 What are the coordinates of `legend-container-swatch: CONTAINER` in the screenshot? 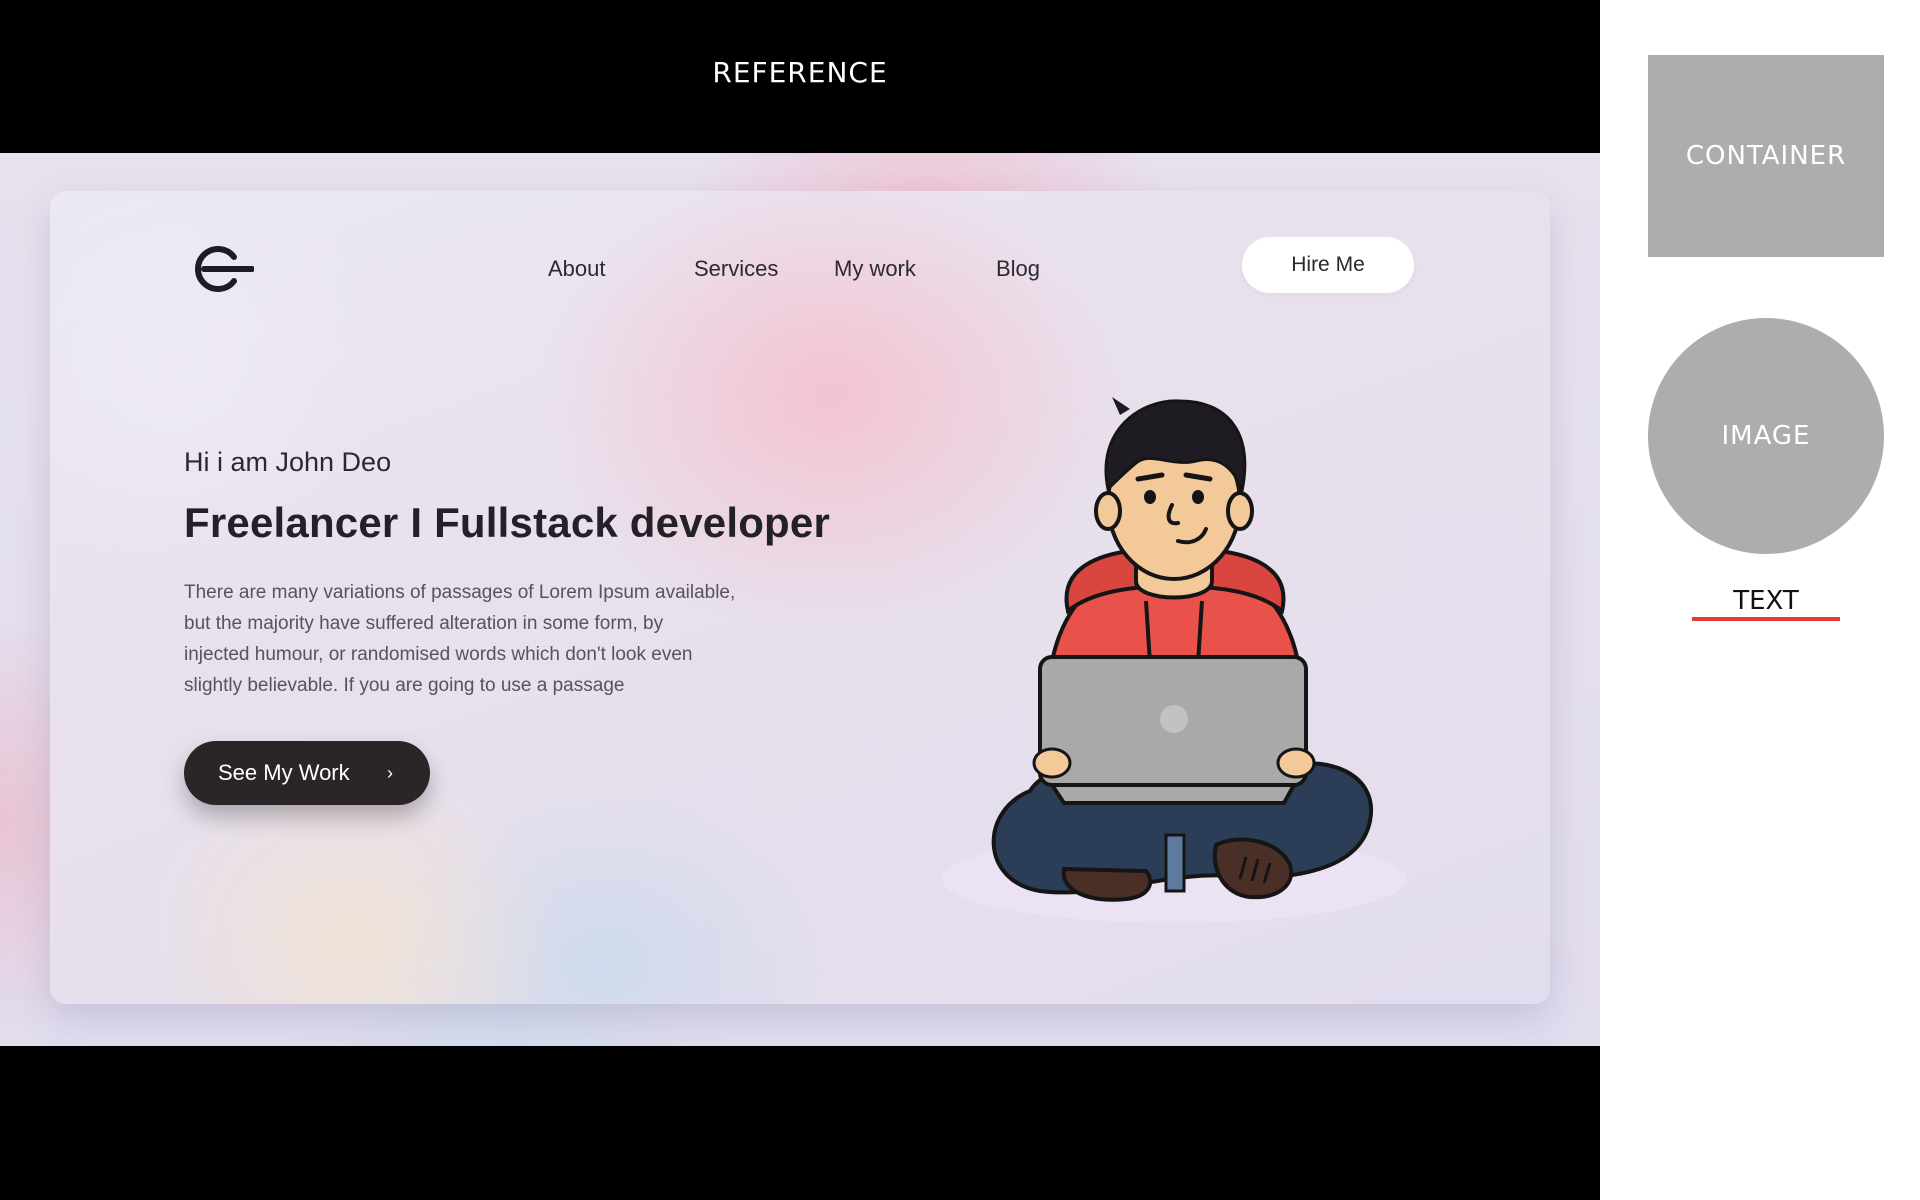 It's located at (1766, 156).